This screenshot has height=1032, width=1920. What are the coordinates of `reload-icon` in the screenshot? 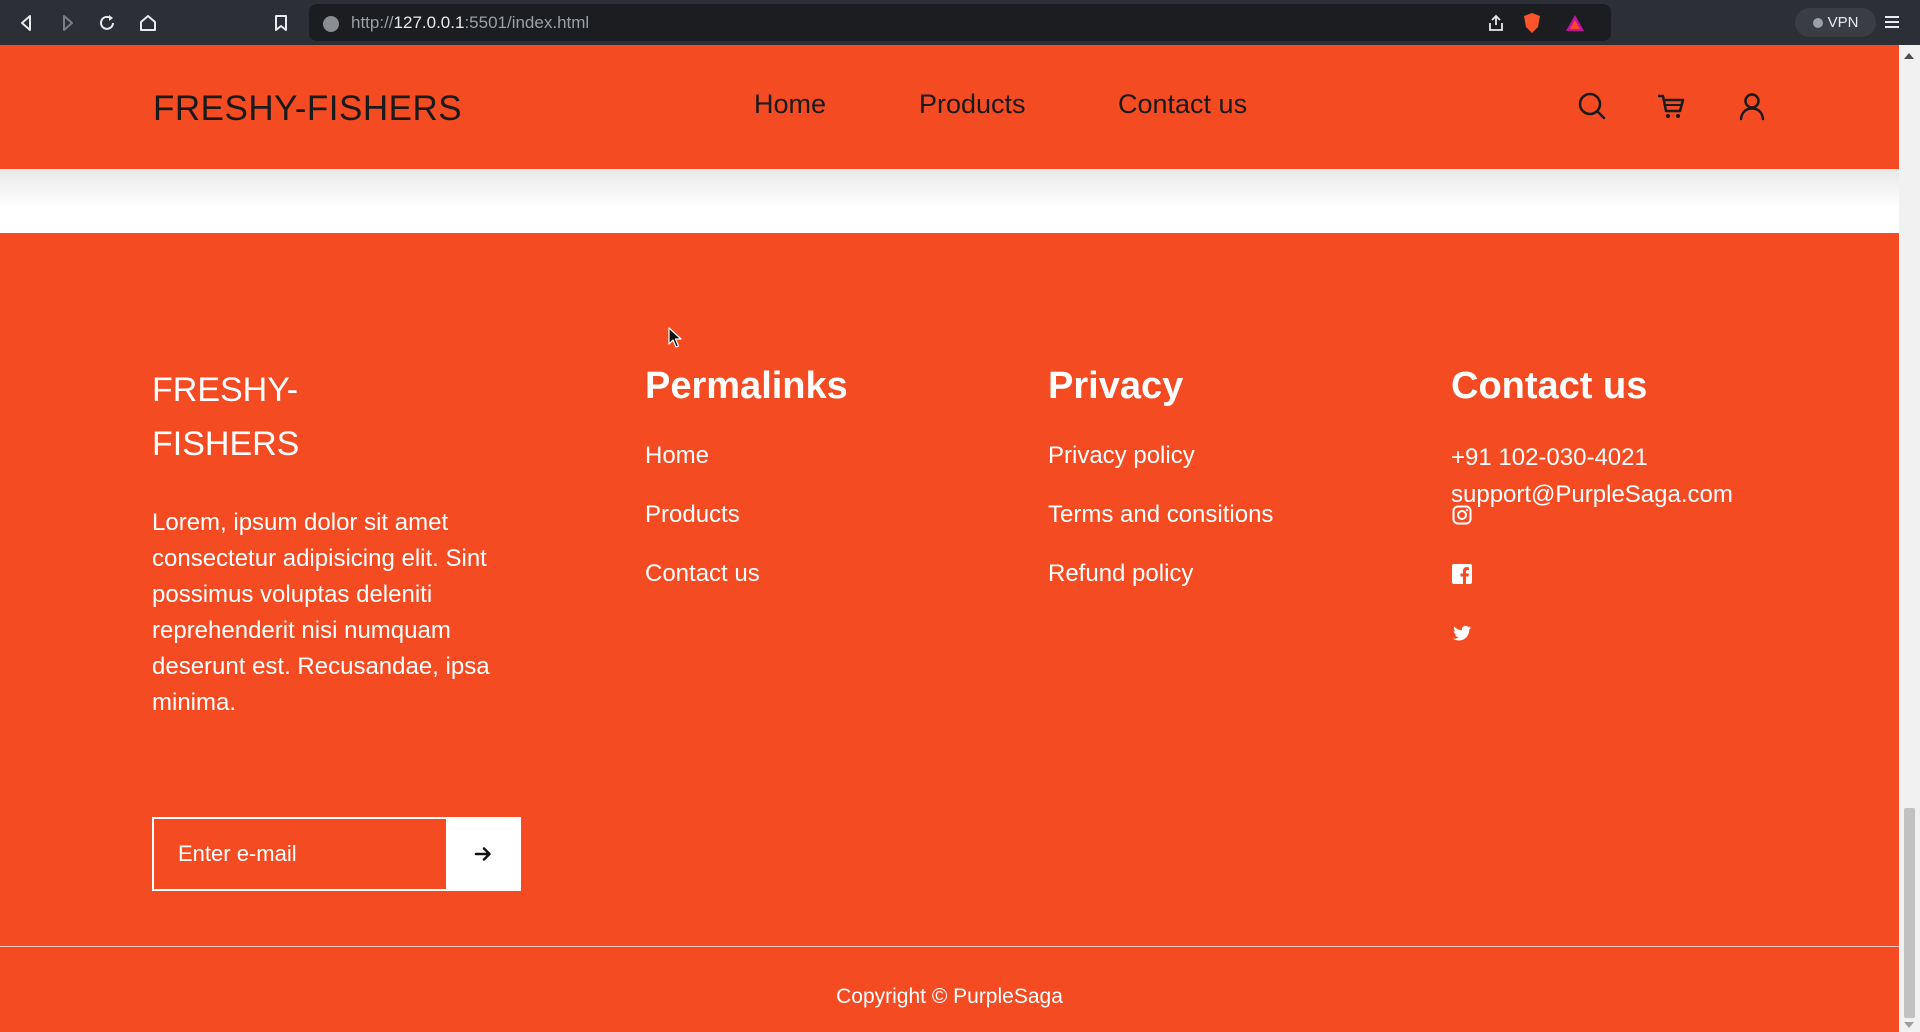 It's located at (107, 23).